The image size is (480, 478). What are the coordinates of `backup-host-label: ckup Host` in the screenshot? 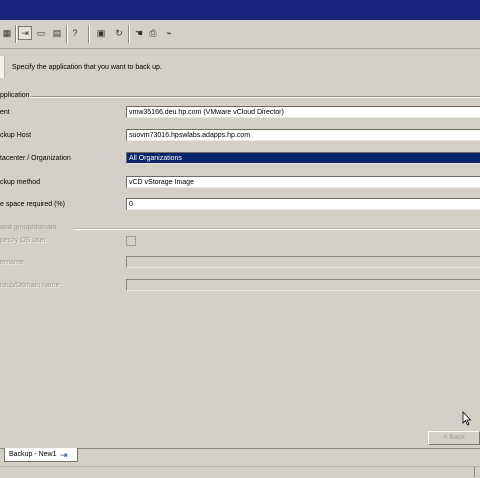 It's located at (16, 135).